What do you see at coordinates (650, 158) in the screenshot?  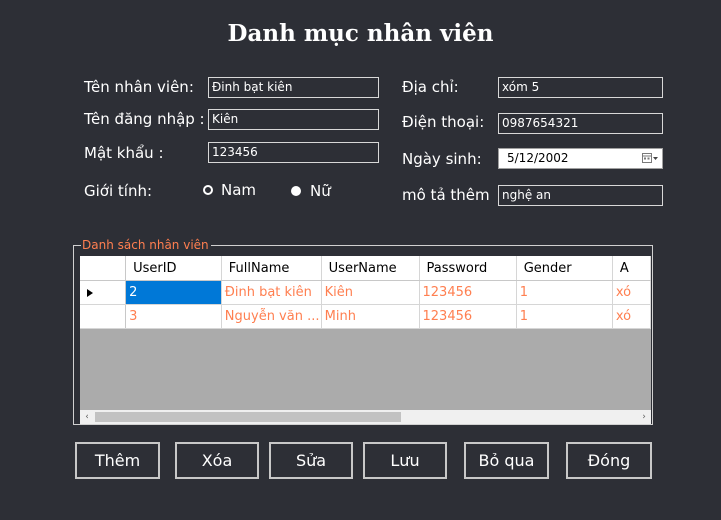 I see `calendar-dropdown-icon` at bounding box center [650, 158].